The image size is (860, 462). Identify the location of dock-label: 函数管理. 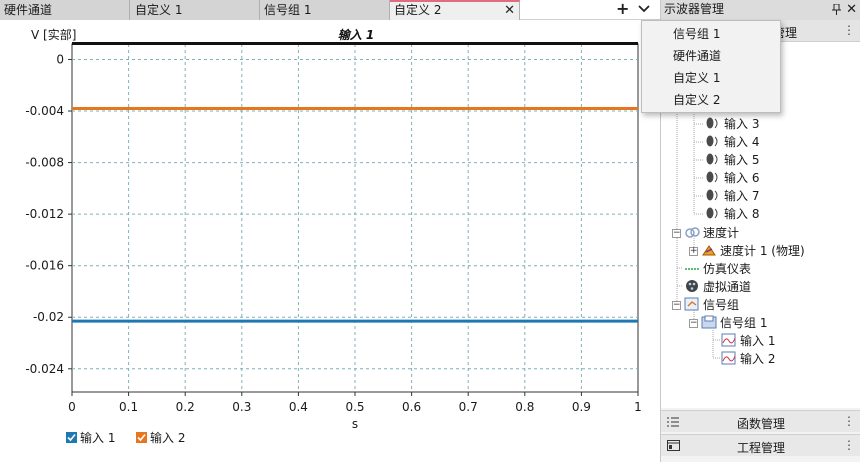
(760, 424).